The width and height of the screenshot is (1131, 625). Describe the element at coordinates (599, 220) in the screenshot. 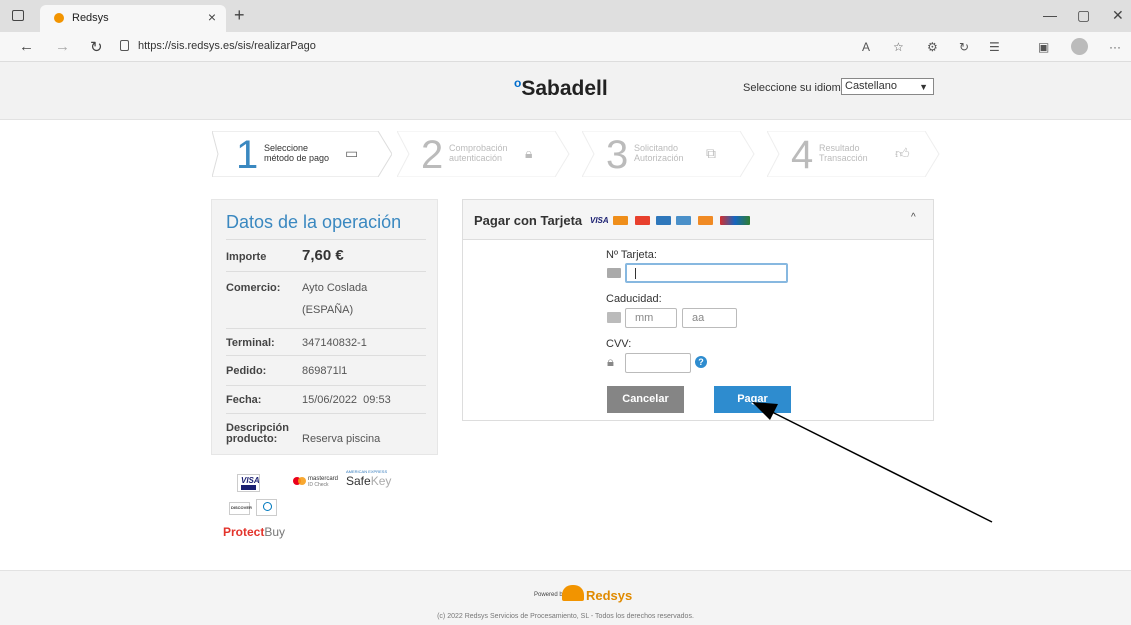

I see `visa-chip-icon: VISA` at that location.